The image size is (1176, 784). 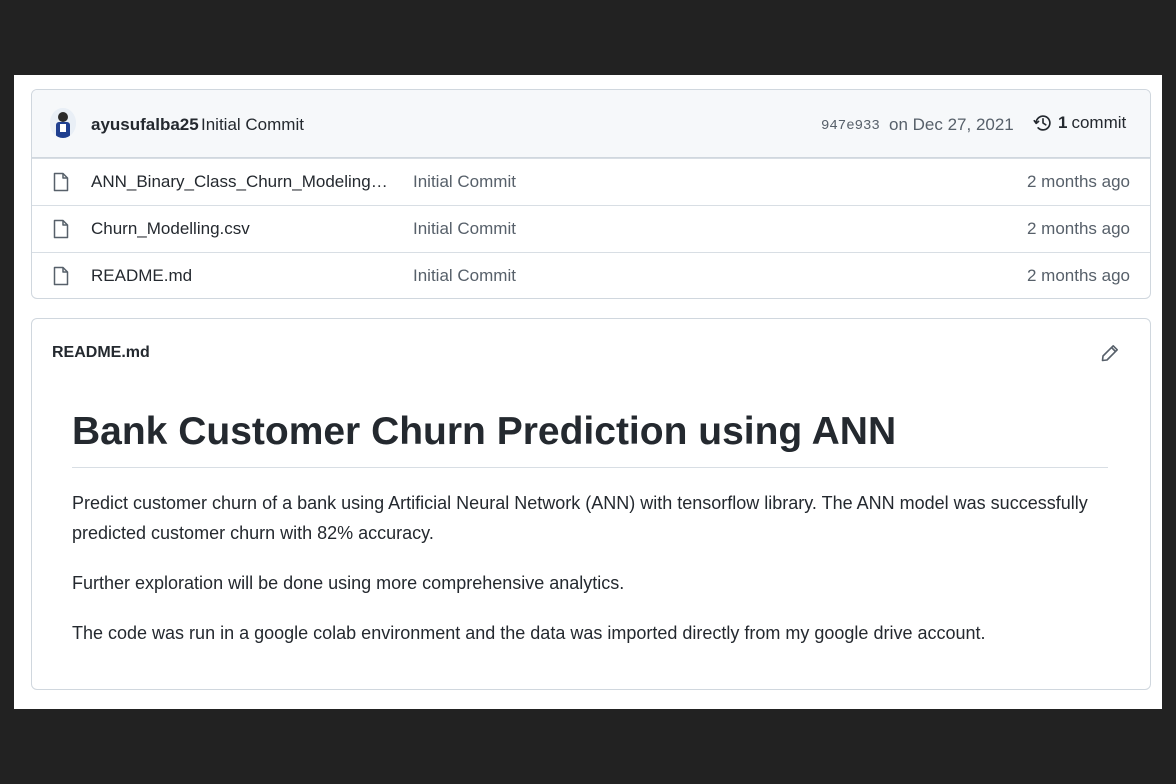 I want to click on commit-hash-link: 947e933, so click(x=850, y=126).